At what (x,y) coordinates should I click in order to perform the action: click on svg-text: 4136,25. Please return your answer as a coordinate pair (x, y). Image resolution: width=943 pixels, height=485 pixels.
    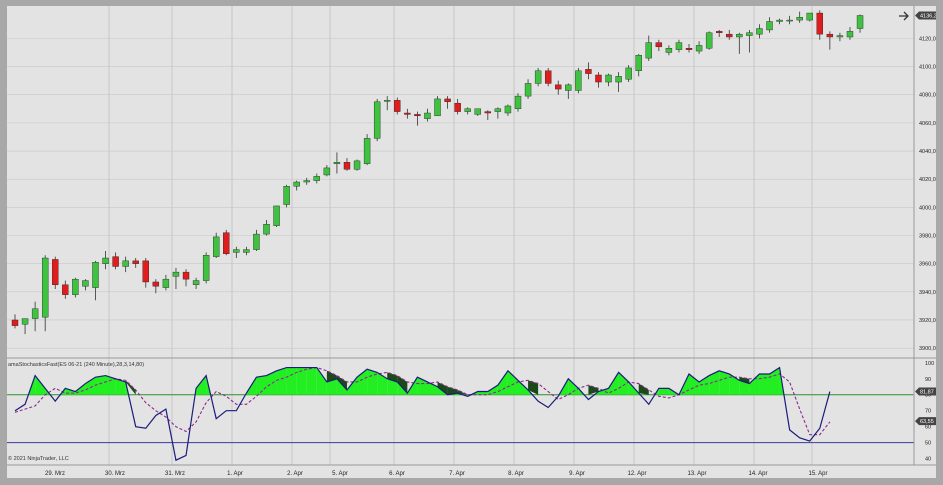
    Looking at the image, I should click on (928, 17).